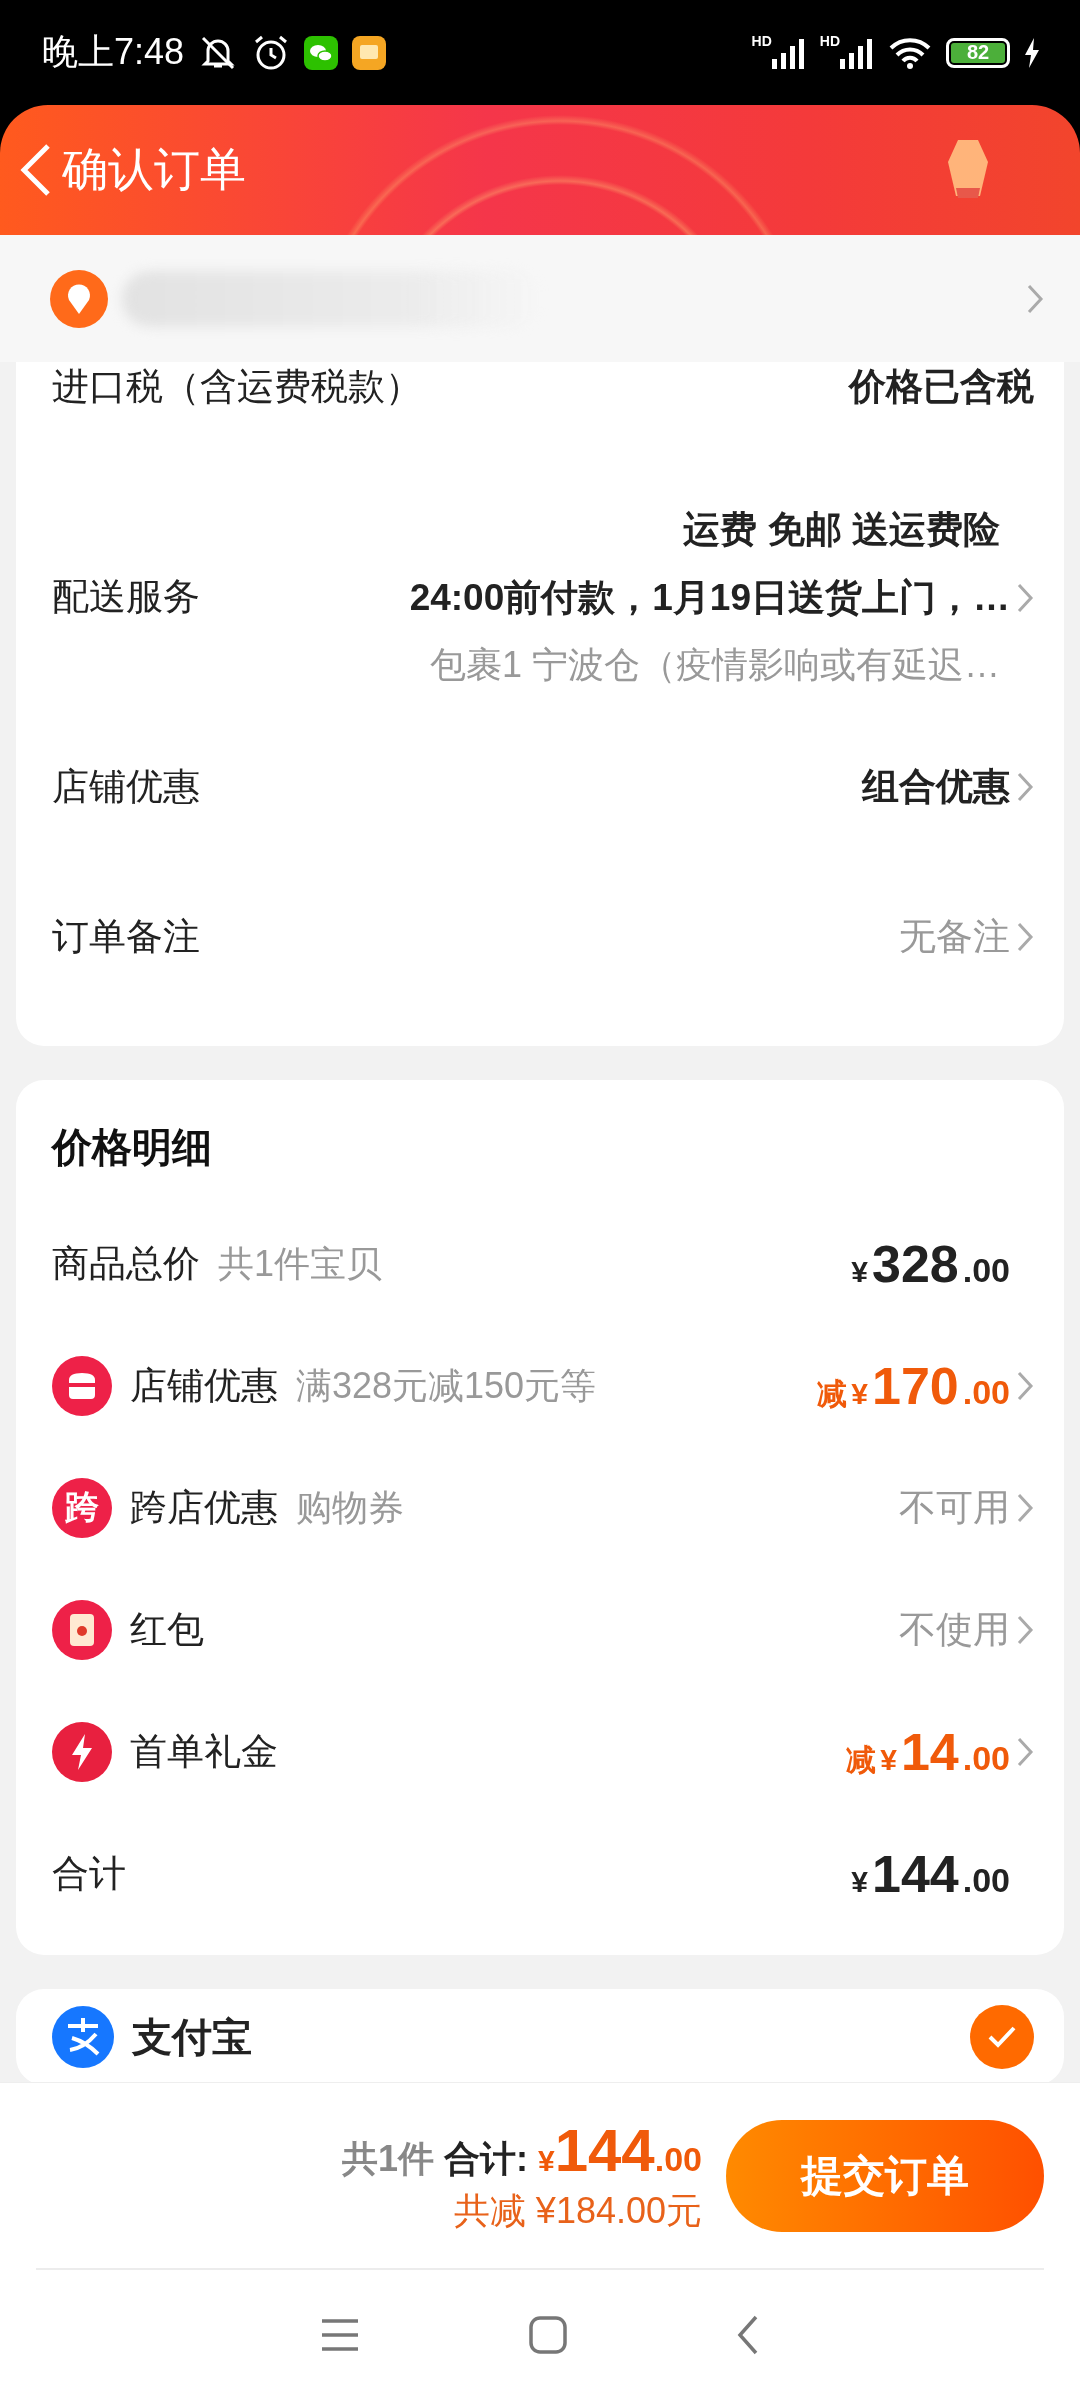  Describe the element at coordinates (369, 52) in the screenshot. I see `message-app-icon` at that location.